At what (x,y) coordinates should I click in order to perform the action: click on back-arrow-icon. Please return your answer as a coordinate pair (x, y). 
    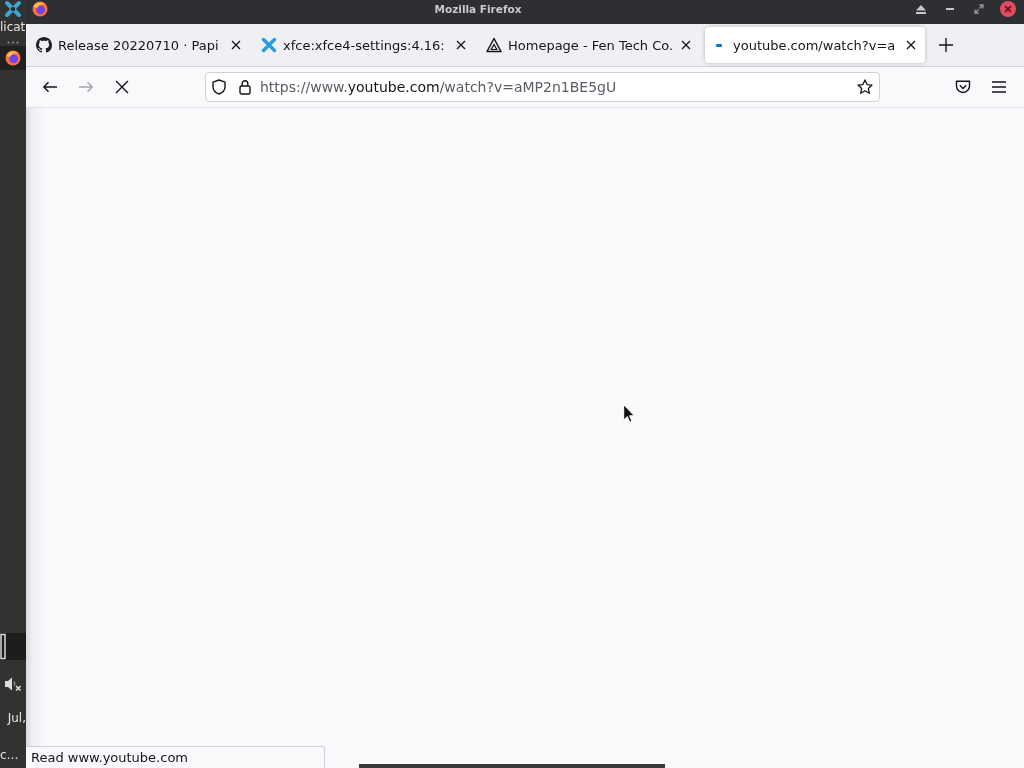
    Looking at the image, I should click on (50, 87).